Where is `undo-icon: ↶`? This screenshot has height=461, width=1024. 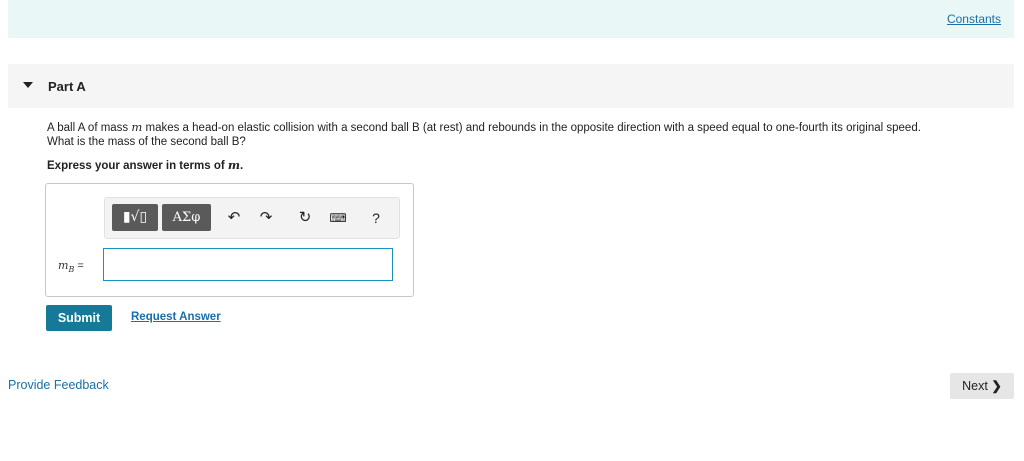 undo-icon: ↶ is located at coordinates (234, 218).